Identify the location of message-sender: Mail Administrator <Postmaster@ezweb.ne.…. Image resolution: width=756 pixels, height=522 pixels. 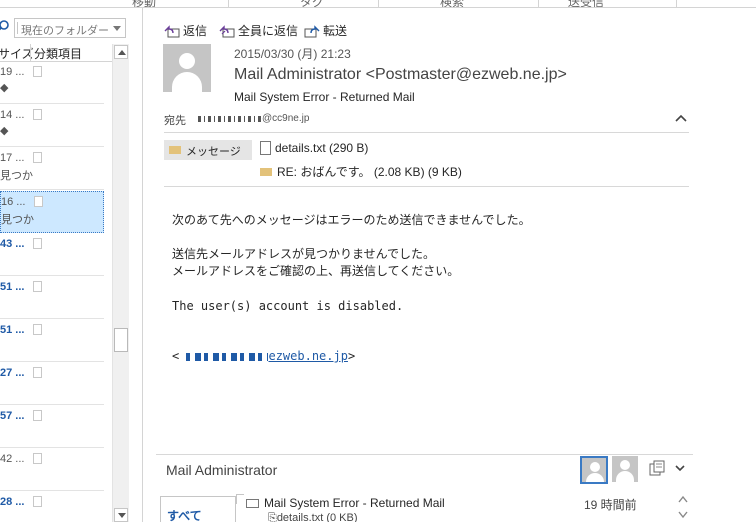
(400, 75).